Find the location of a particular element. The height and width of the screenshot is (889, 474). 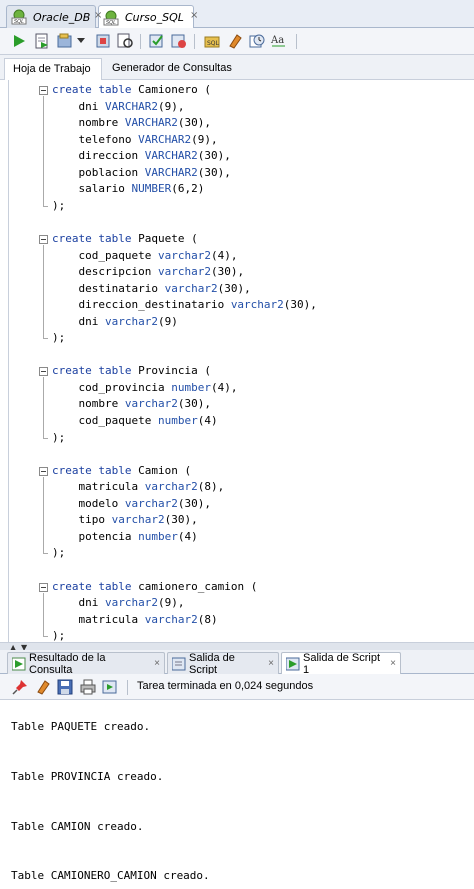

run-statement-icon is located at coordinates (19, 41).